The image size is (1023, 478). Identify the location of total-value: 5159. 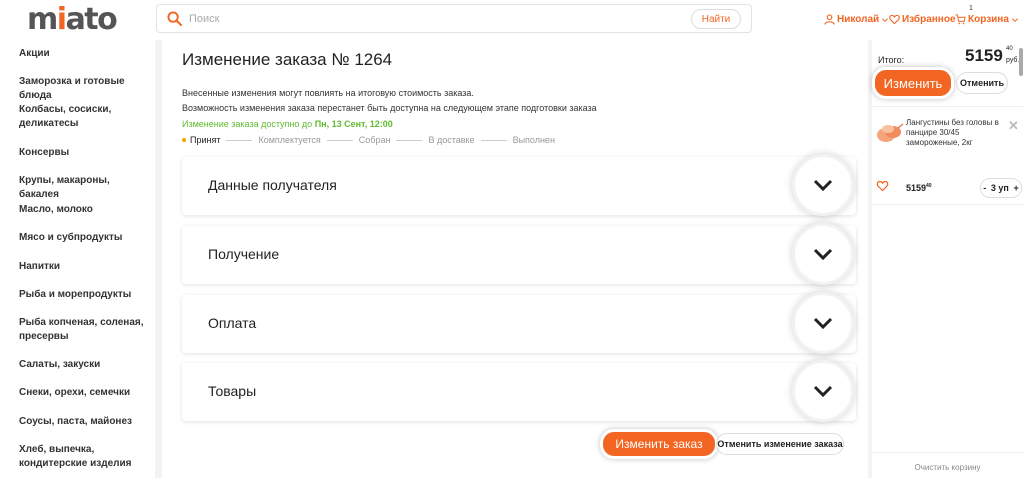
(984, 55).